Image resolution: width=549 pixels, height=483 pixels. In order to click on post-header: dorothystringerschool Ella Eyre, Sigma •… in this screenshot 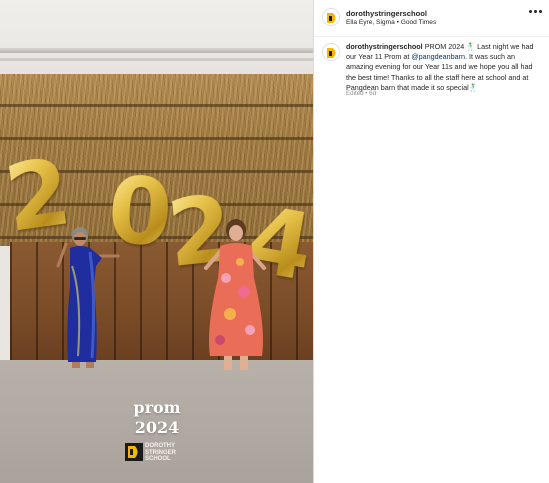, I will do `click(431, 18)`.